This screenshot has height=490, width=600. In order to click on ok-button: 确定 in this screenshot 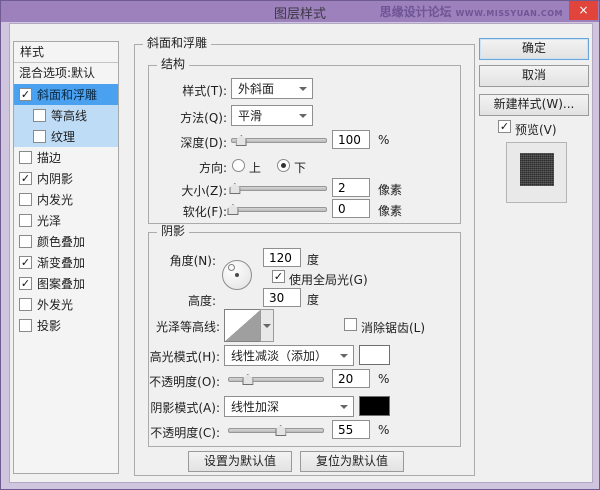, I will do `click(534, 49)`.